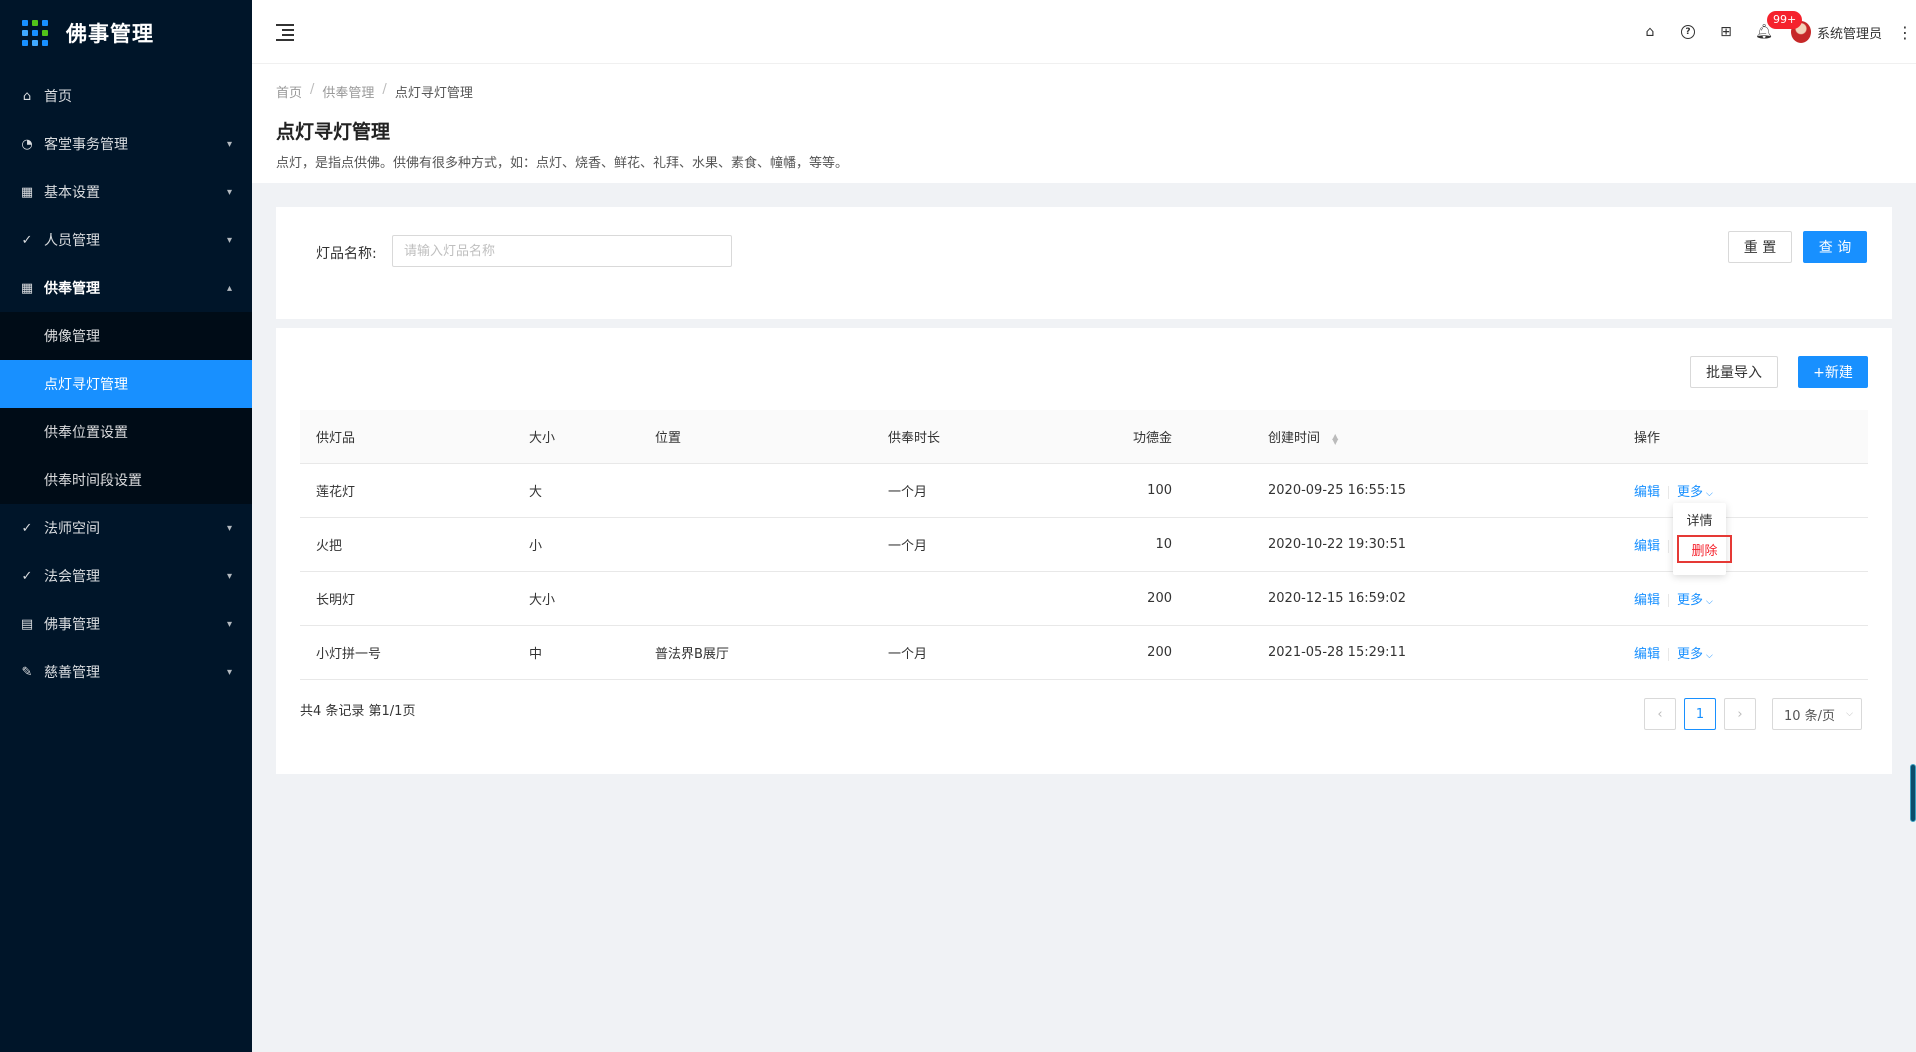 The width and height of the screenshot is (1916, 1052). I want to click on chevron-up-icon: ▴, so click(229, 288).